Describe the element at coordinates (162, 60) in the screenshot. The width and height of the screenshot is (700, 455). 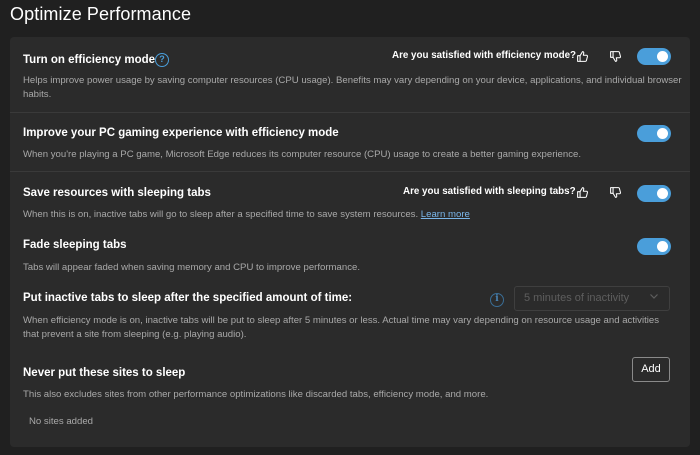
I see `question-circle-icon: ?` at that location.